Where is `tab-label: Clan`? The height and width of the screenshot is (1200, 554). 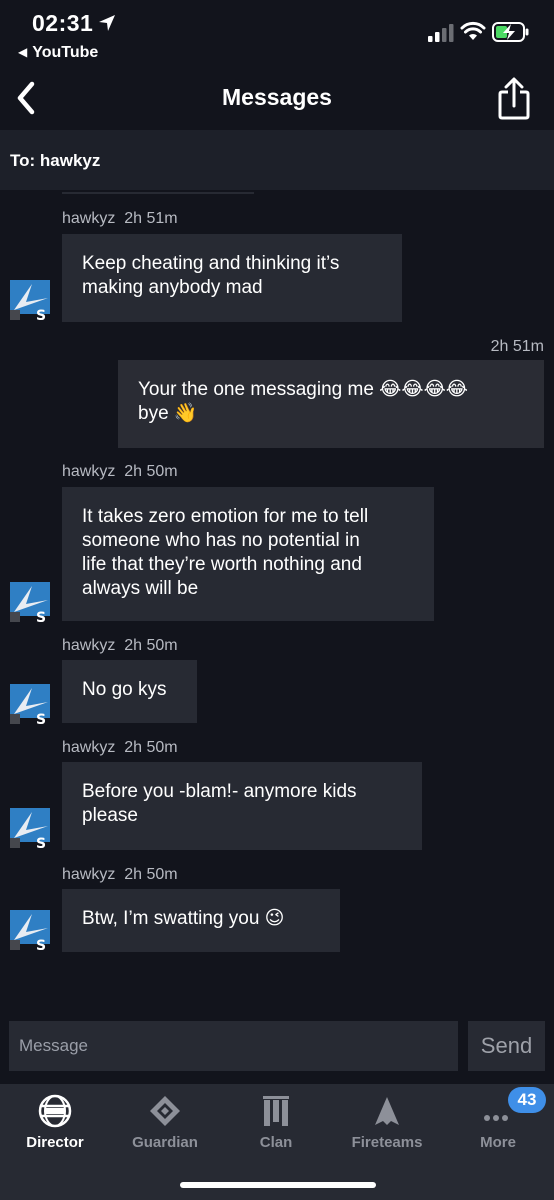 tab-label: Clan is located at coordinates (276, 1142).